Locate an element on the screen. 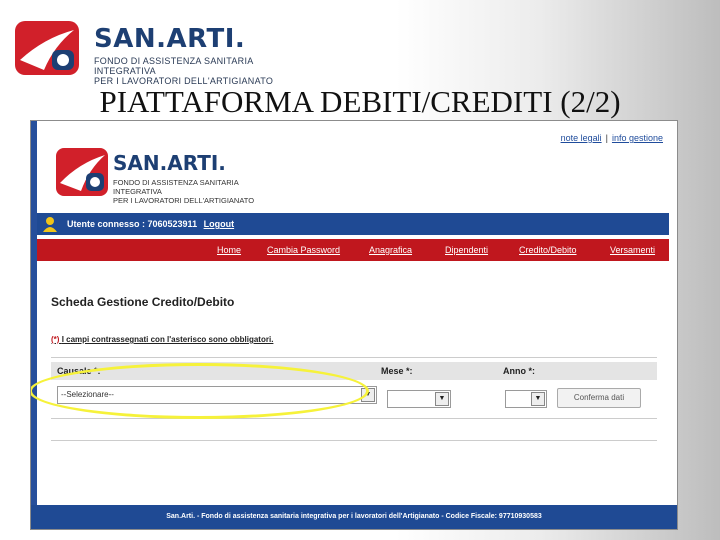  app-logo-icon is located at coordinates (82, 172).